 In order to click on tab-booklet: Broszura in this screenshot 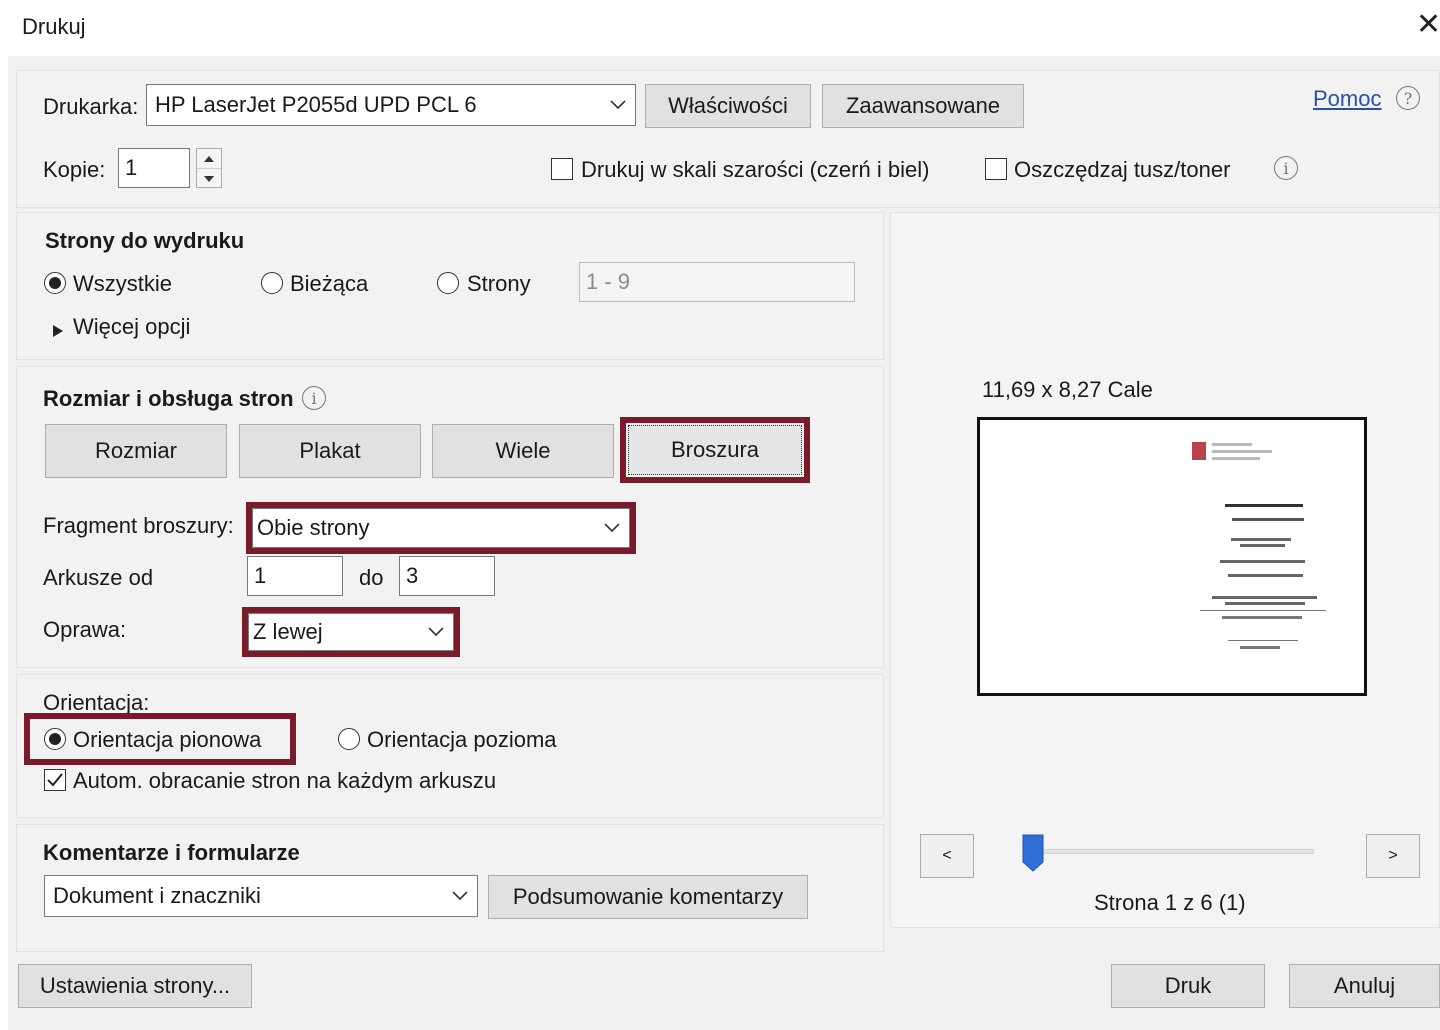, I will do `click(715, 450)`.